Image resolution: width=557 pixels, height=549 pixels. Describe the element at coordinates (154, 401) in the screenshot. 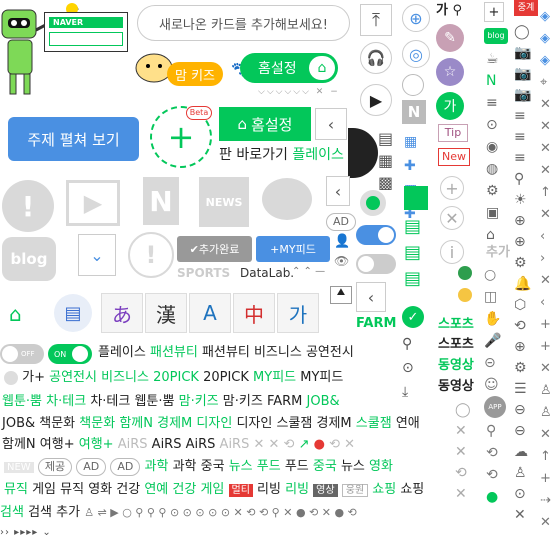

I see `row3-item-3: 웹툰·뿜` at that location.